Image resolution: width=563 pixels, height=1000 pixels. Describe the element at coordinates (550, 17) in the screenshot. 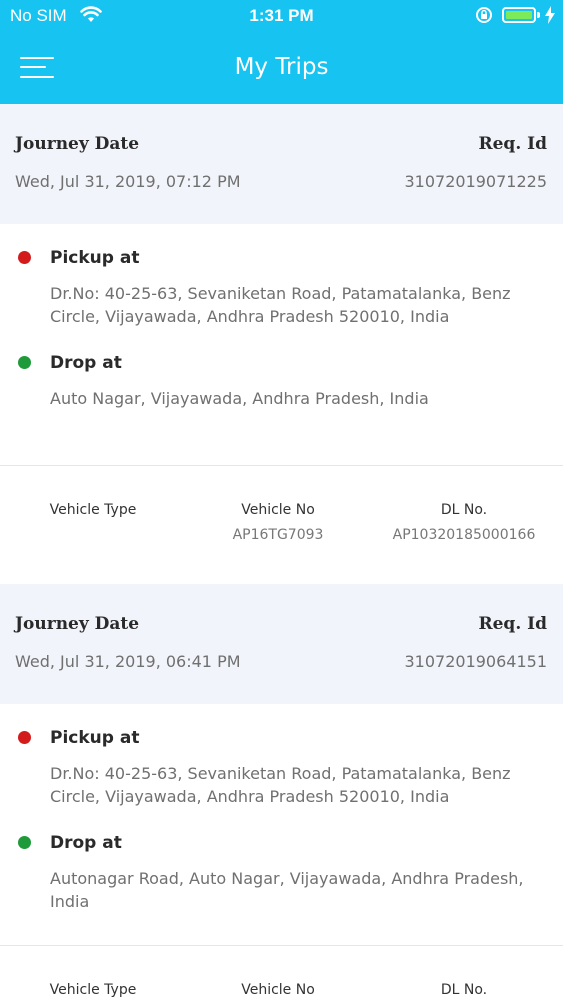

I see `charging-icon` at that location.